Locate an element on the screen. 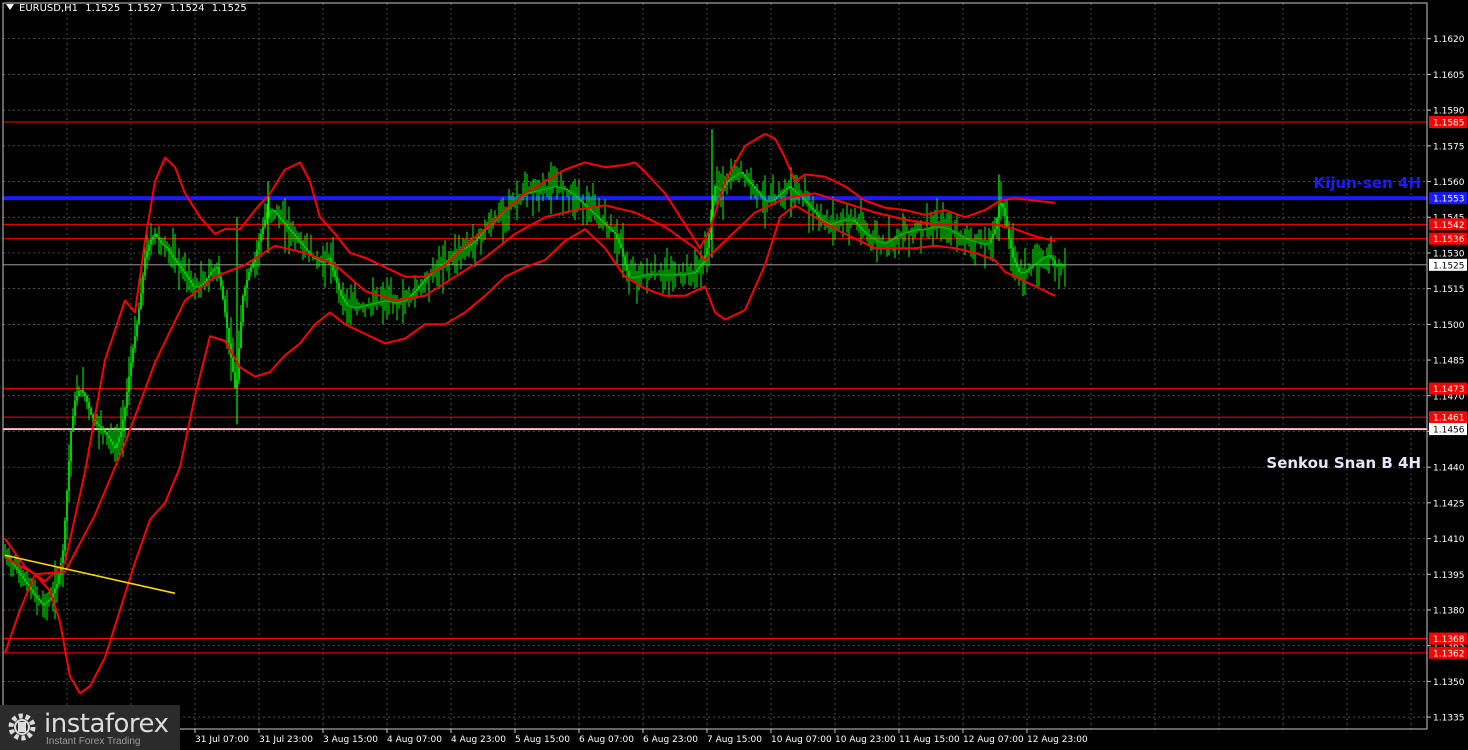  y-tick-label: 1.1515 is located at coordinates (1449, 290).